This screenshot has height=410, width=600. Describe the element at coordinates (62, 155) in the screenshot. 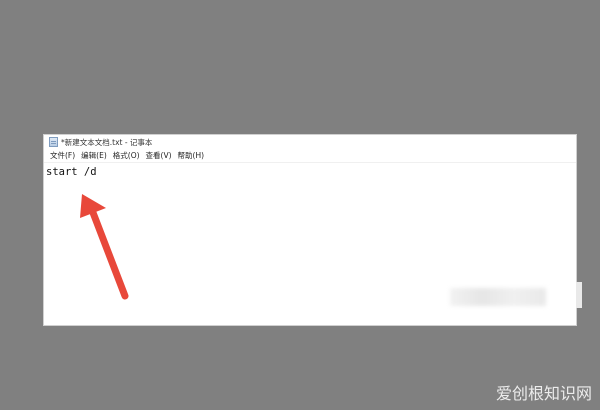

I see `menu-file: 文件(F)` at that location.